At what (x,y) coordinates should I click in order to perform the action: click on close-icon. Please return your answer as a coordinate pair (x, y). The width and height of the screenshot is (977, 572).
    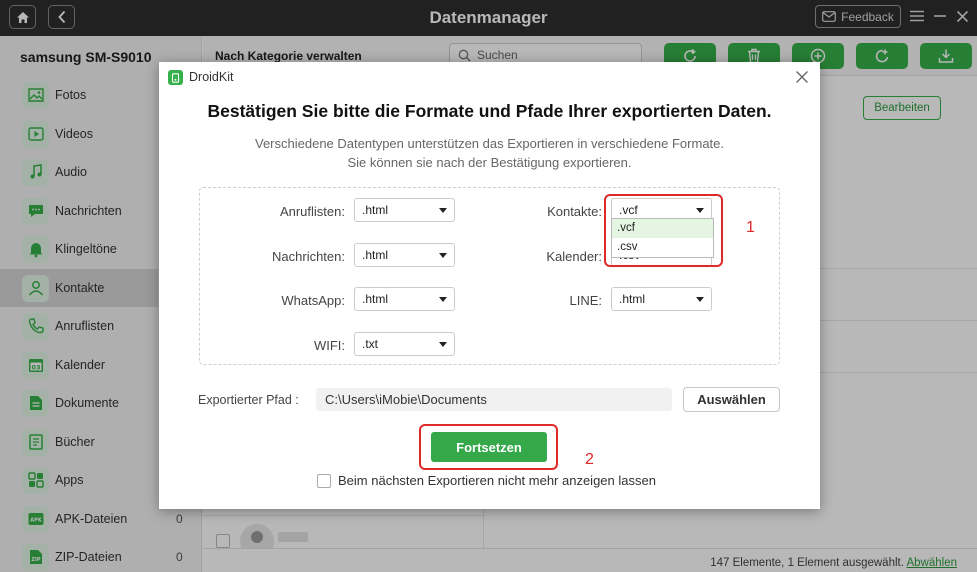
    Looking at the image, I should click on (802, 77).